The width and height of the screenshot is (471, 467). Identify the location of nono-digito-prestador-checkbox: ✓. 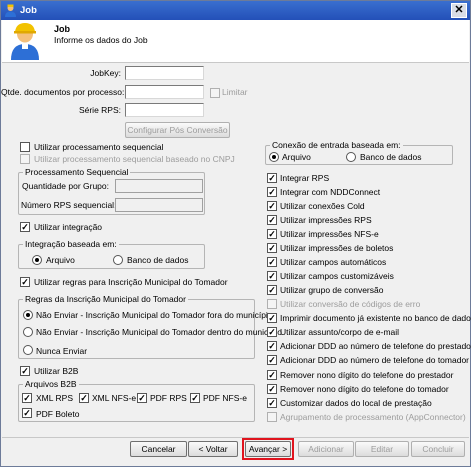
(272, 375).